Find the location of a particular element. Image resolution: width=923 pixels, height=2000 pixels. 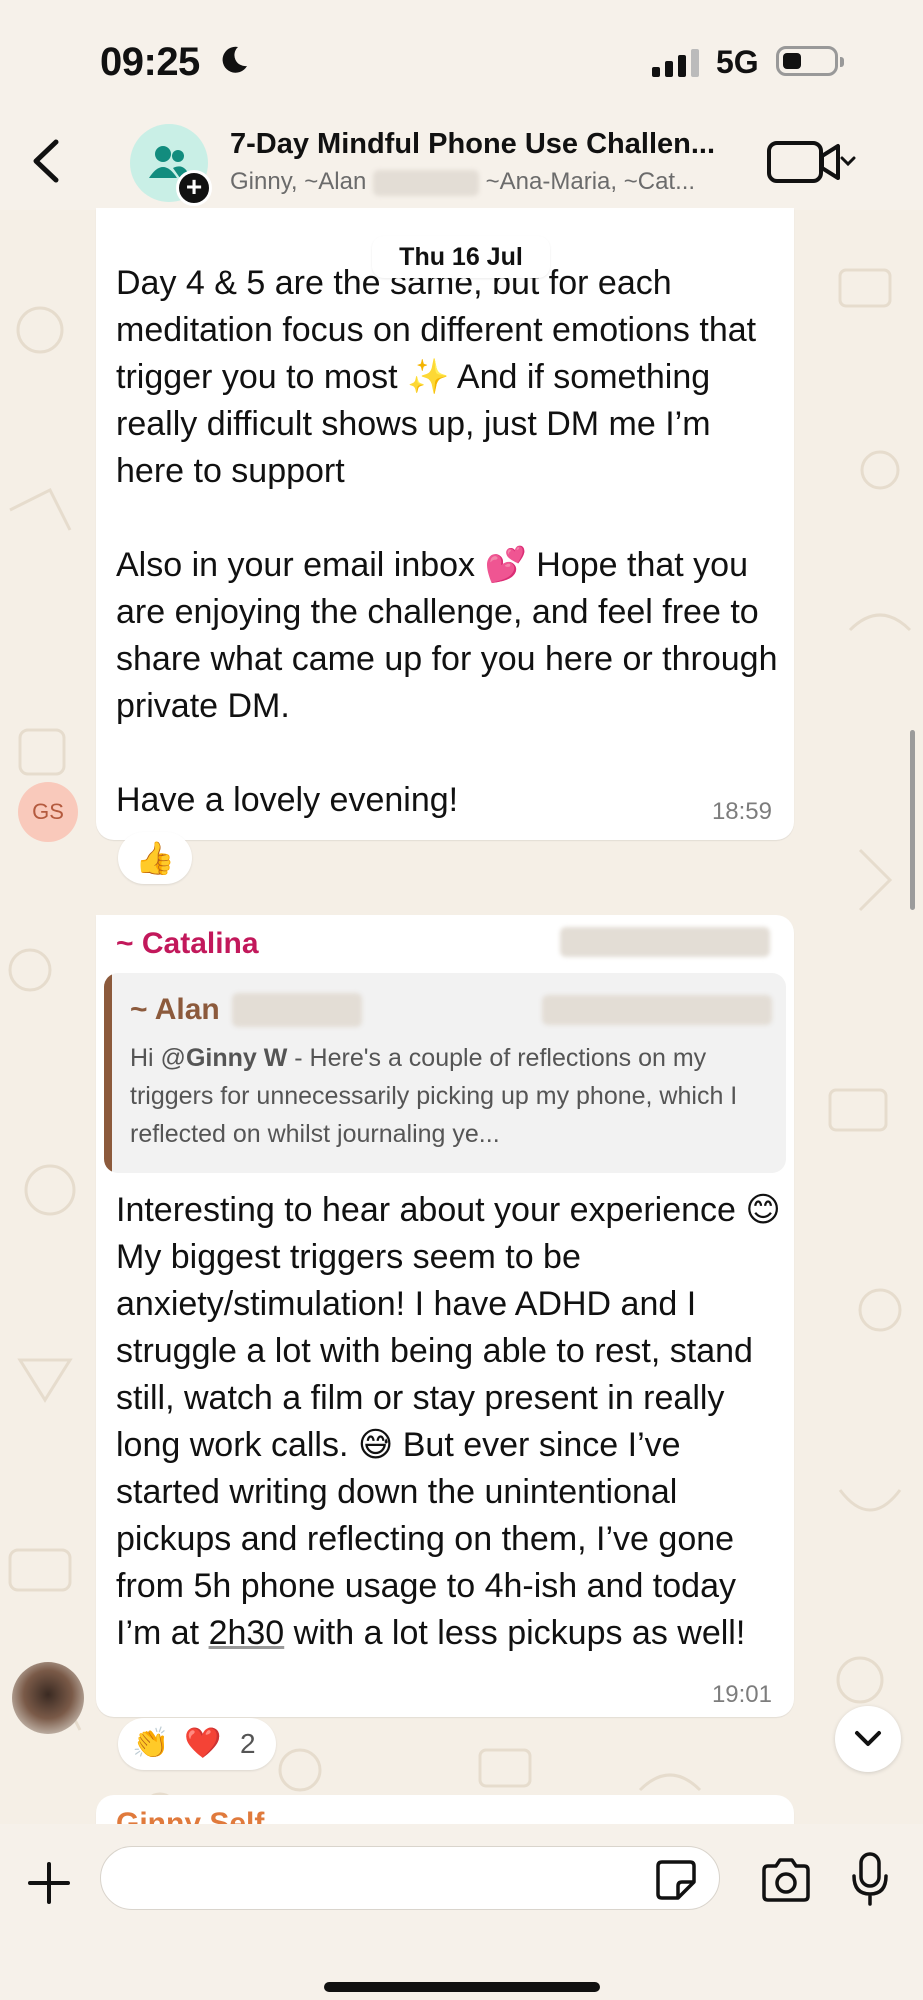

home-indicator is located at coordinates (462, 1987).